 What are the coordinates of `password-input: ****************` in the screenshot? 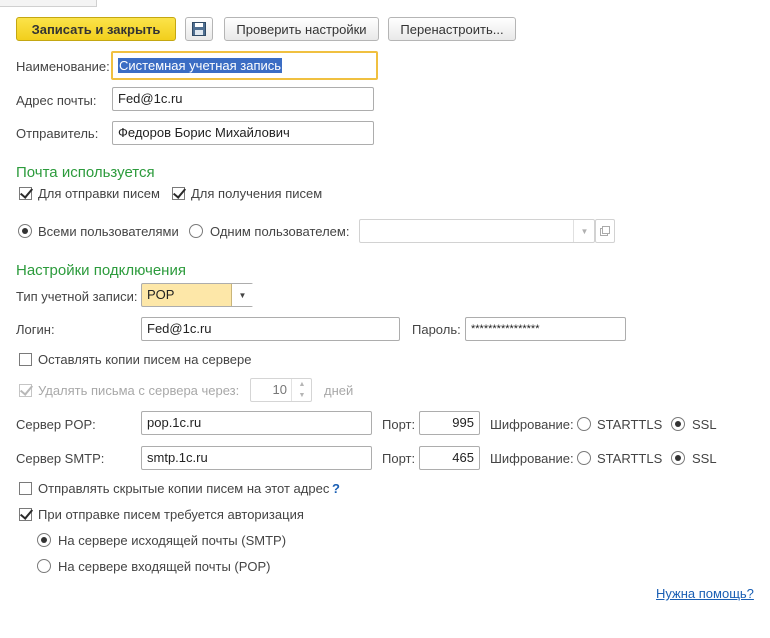 It's located at (545, 329).